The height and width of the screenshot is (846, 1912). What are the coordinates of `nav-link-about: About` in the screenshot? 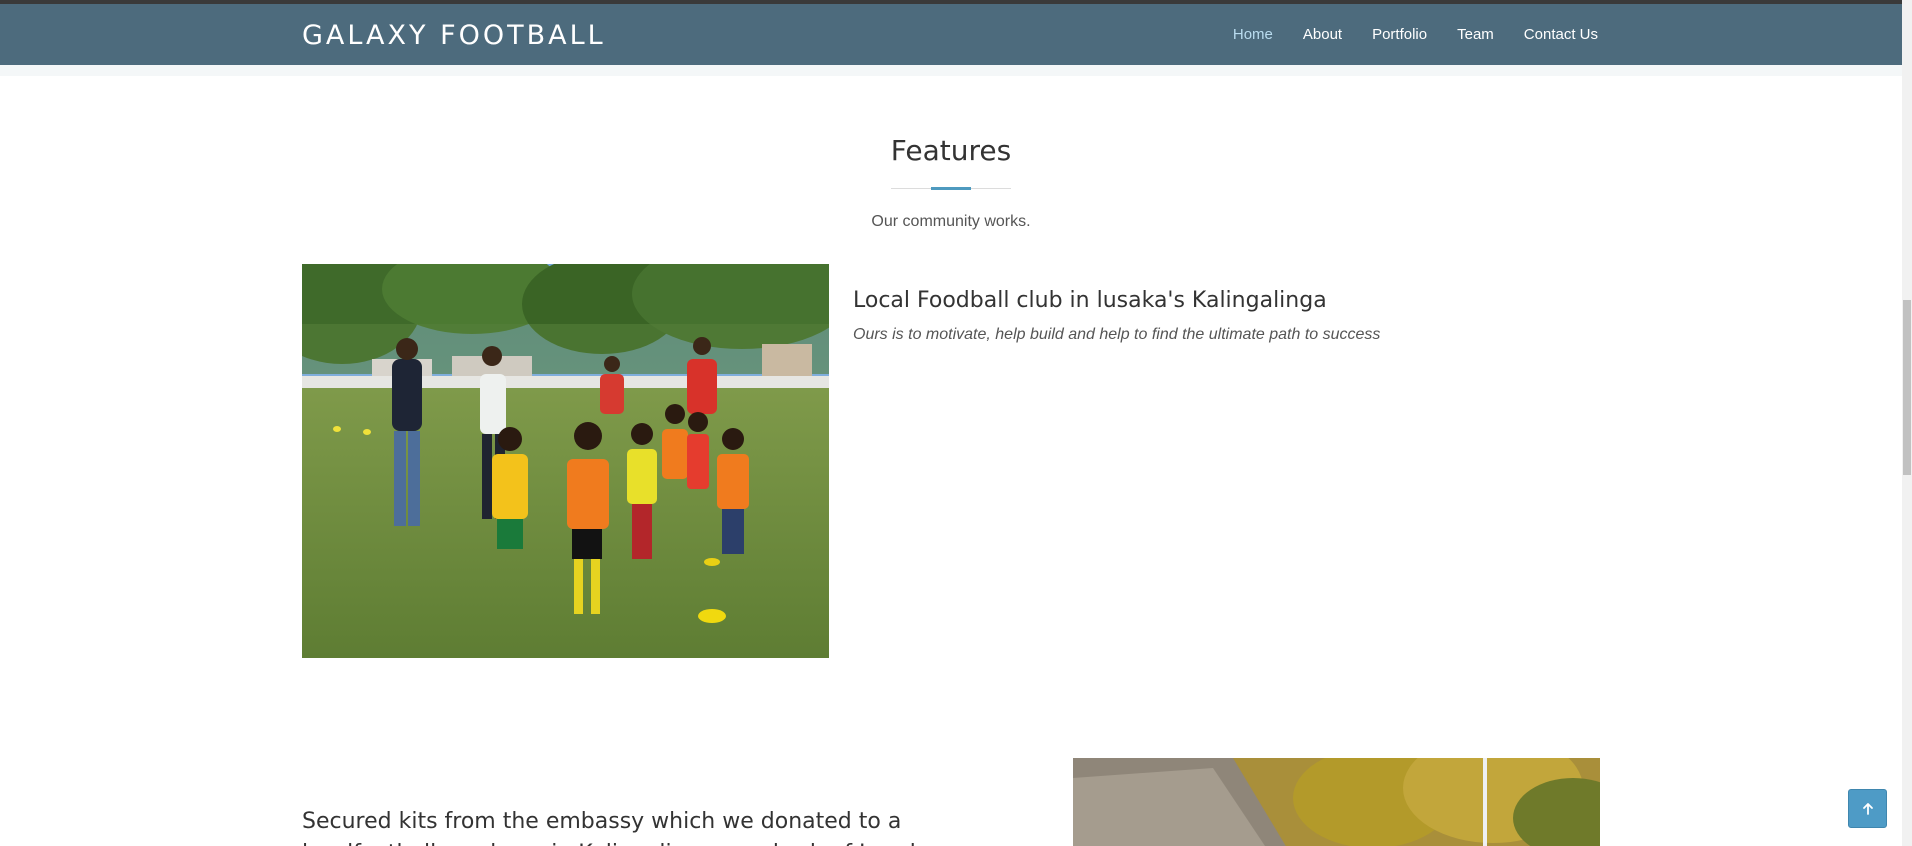 It's located at (1322, 34).